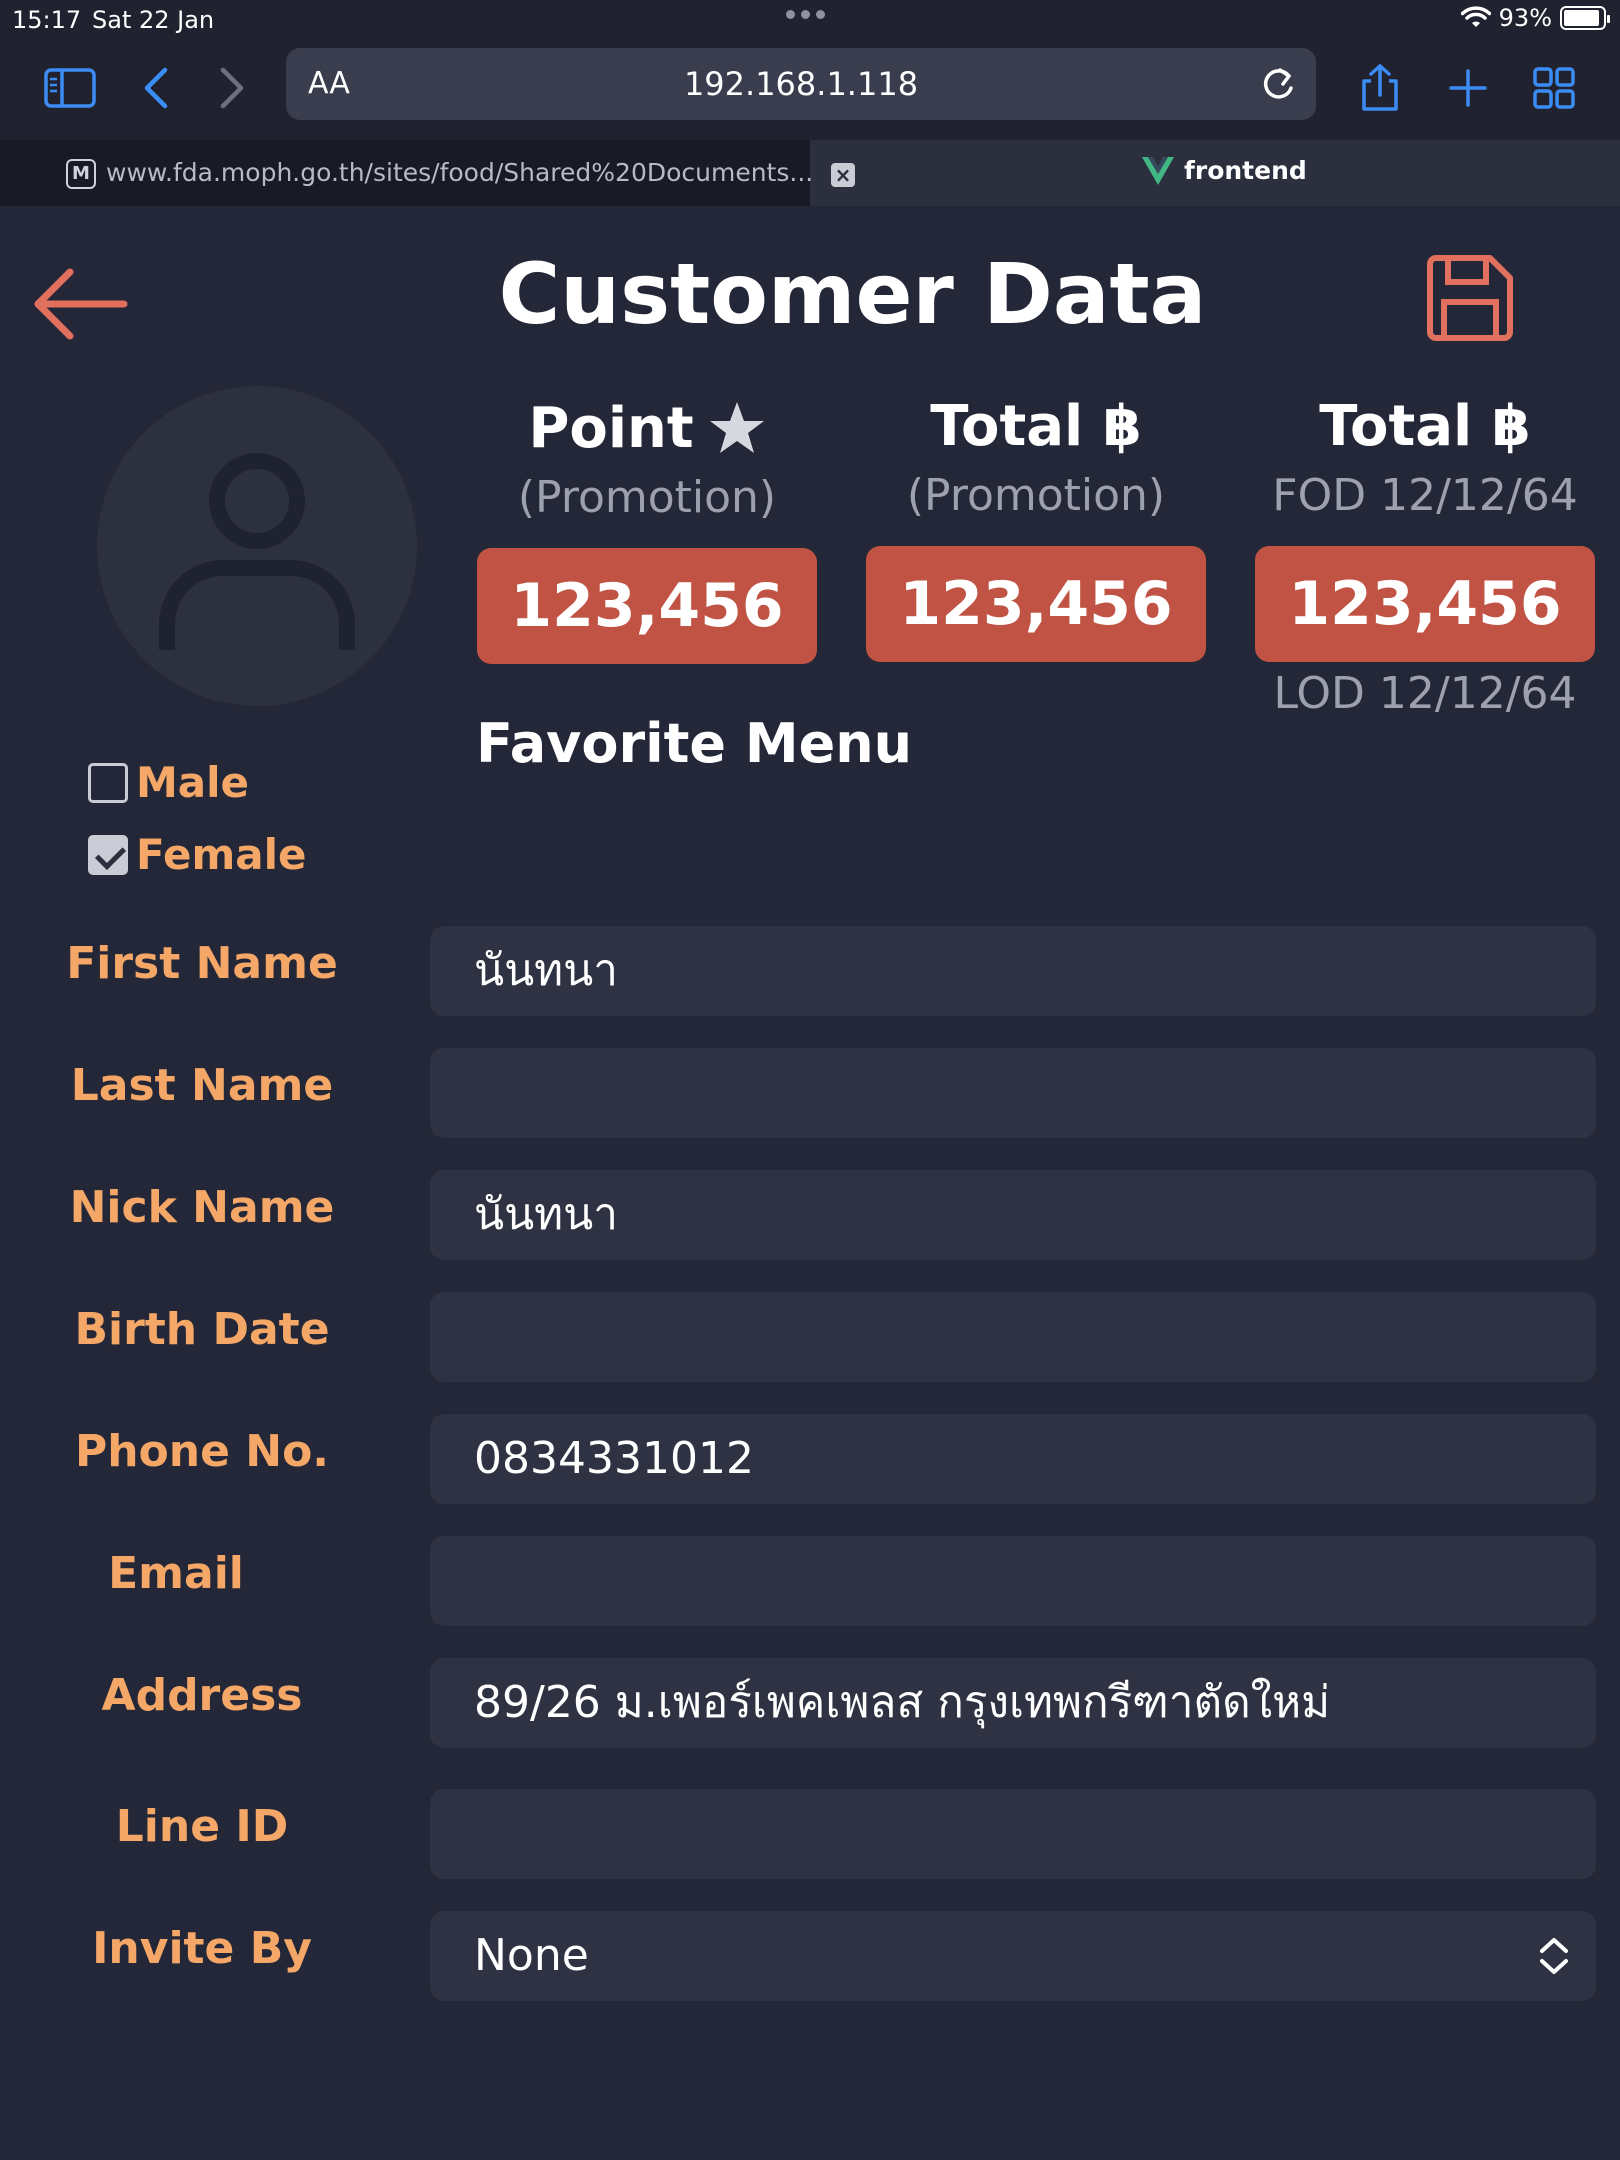  I want to click on tab-title: frontend, so click(1245, 170).